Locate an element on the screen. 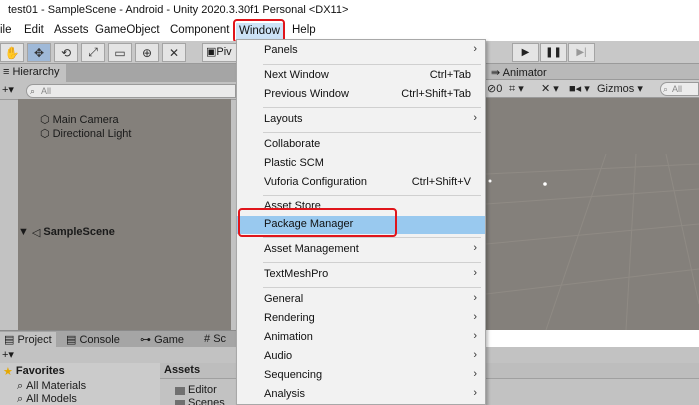 The height and width of the screenshot is (405, 699). menu-item-label: Next Window is located at coordinates (296, 75).